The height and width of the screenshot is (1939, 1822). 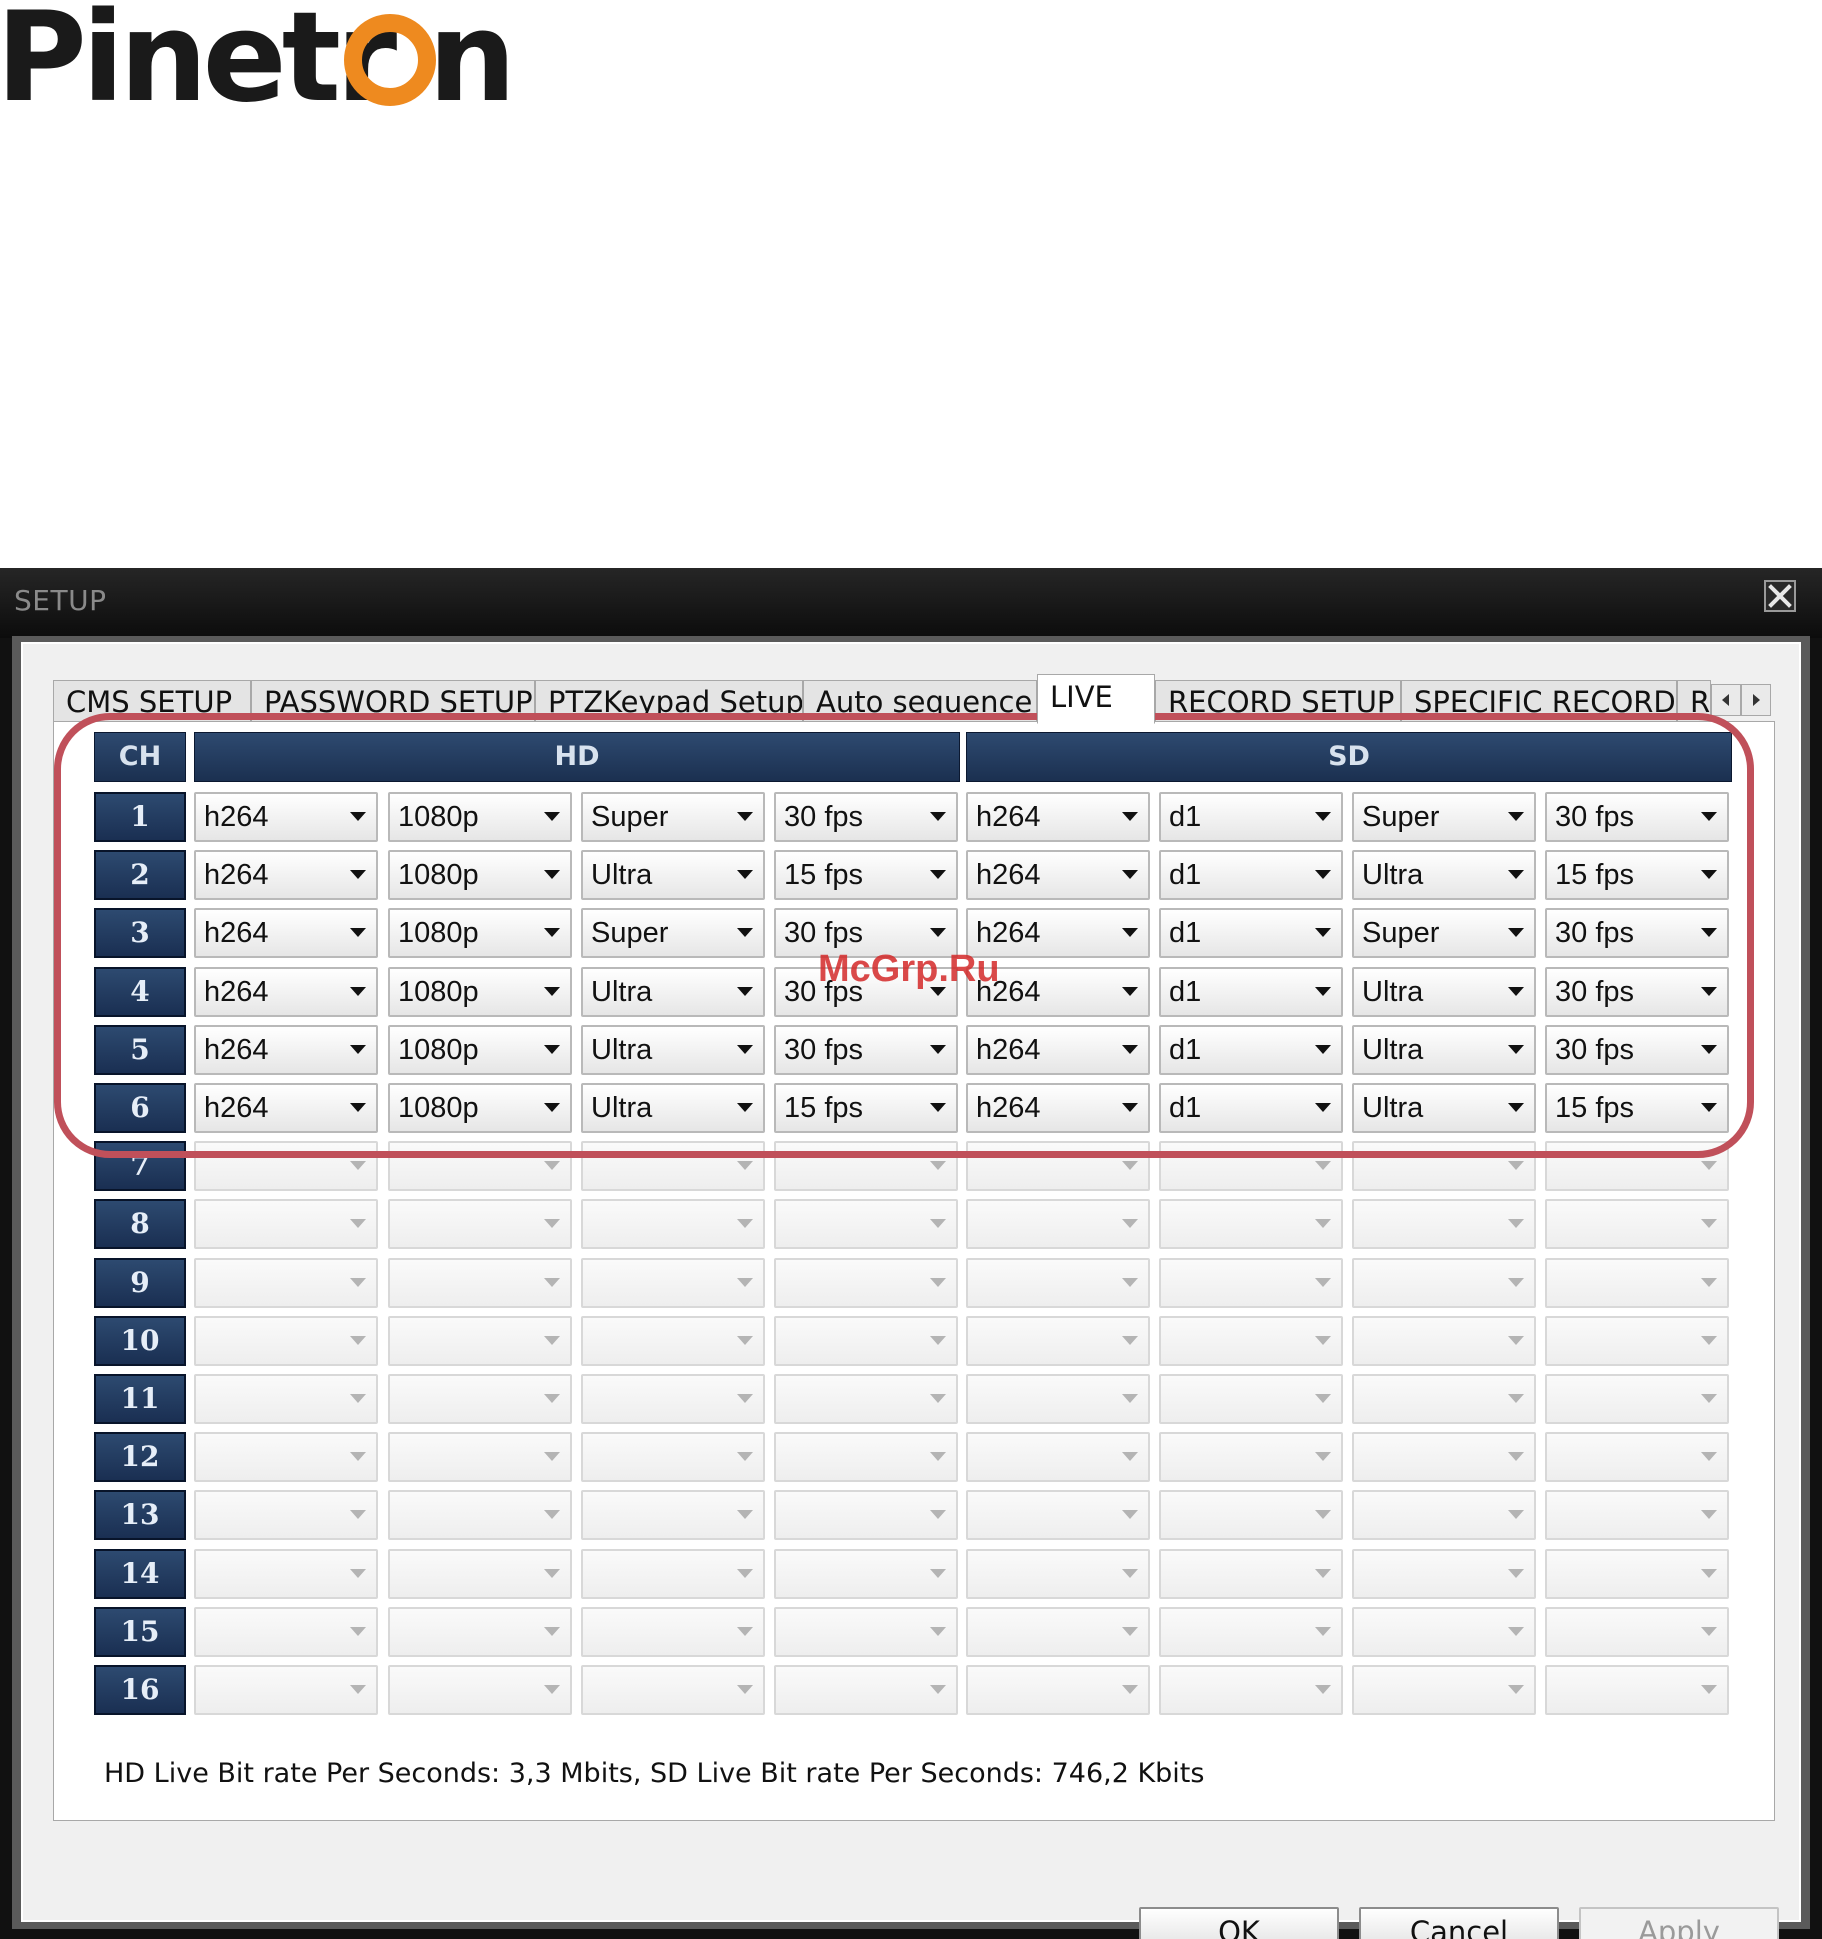 What do you see at coordinates (1239, 1923) in the screenshot?
I see `ok-button: OK` at bounding box center [1239, 1923].